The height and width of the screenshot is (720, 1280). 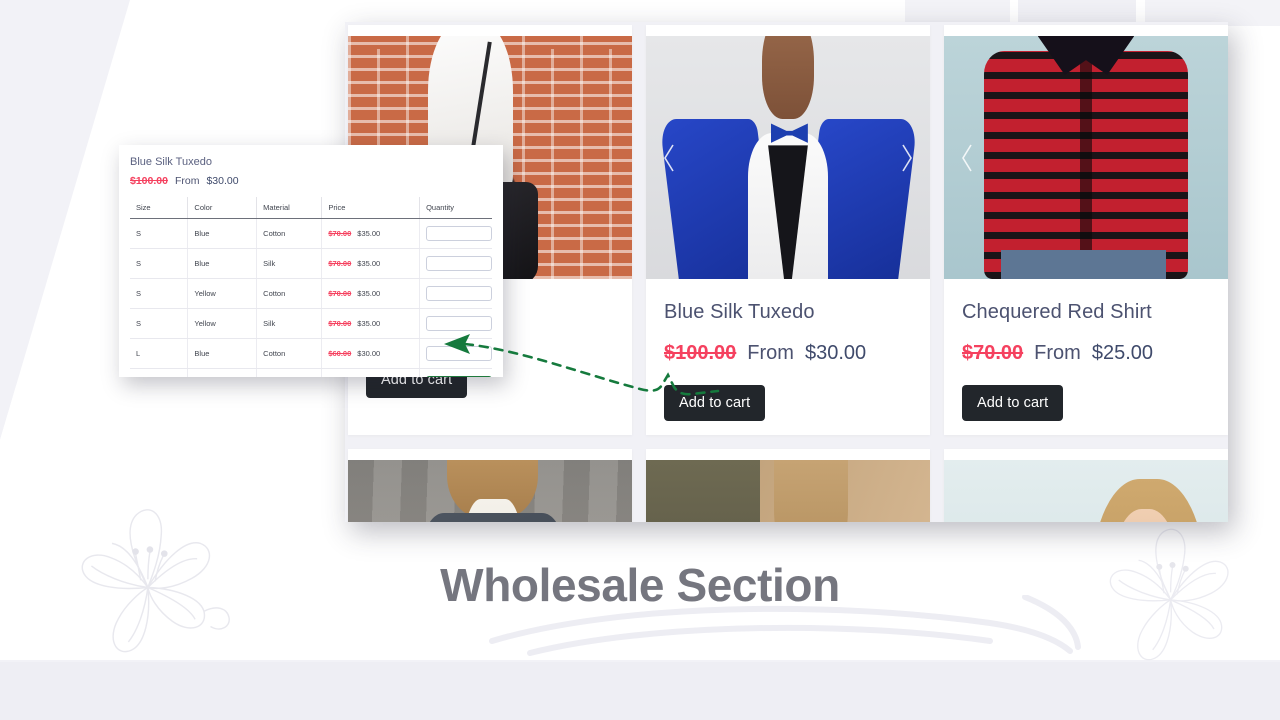 I want to click on product-photo-sunglasses-model, so click(x=1086, y=491).